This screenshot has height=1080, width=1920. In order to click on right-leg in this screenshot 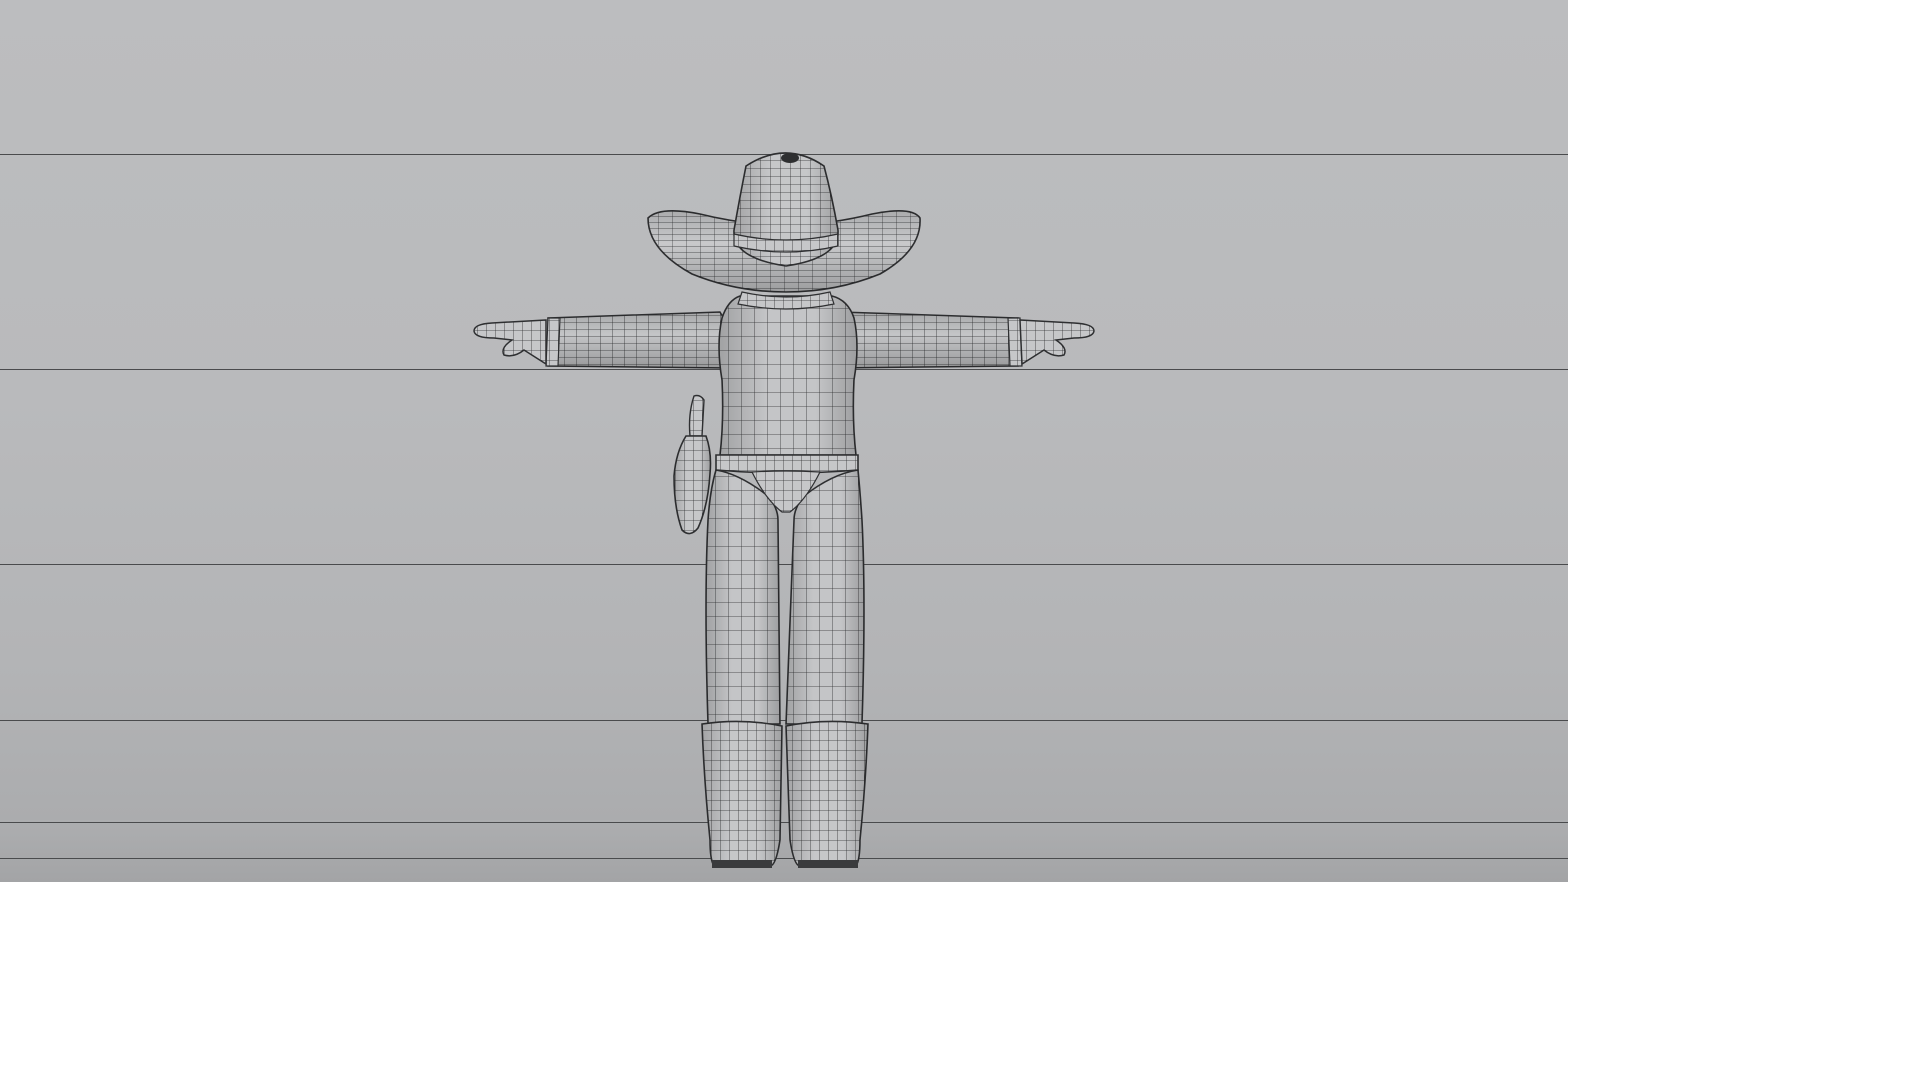, I will do `click(825, 597)`.